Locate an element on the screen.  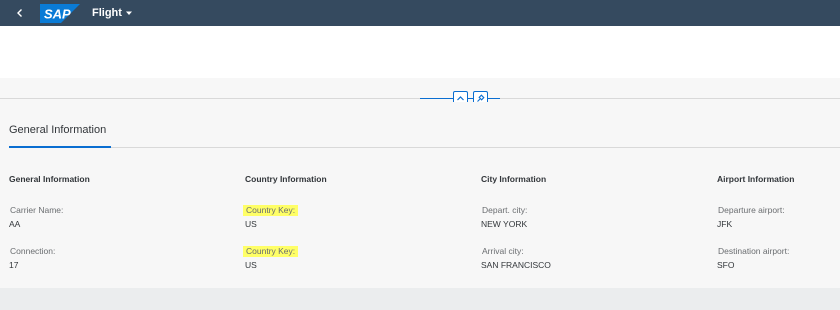
field-value: 17 is located at coordinates (14, 265).